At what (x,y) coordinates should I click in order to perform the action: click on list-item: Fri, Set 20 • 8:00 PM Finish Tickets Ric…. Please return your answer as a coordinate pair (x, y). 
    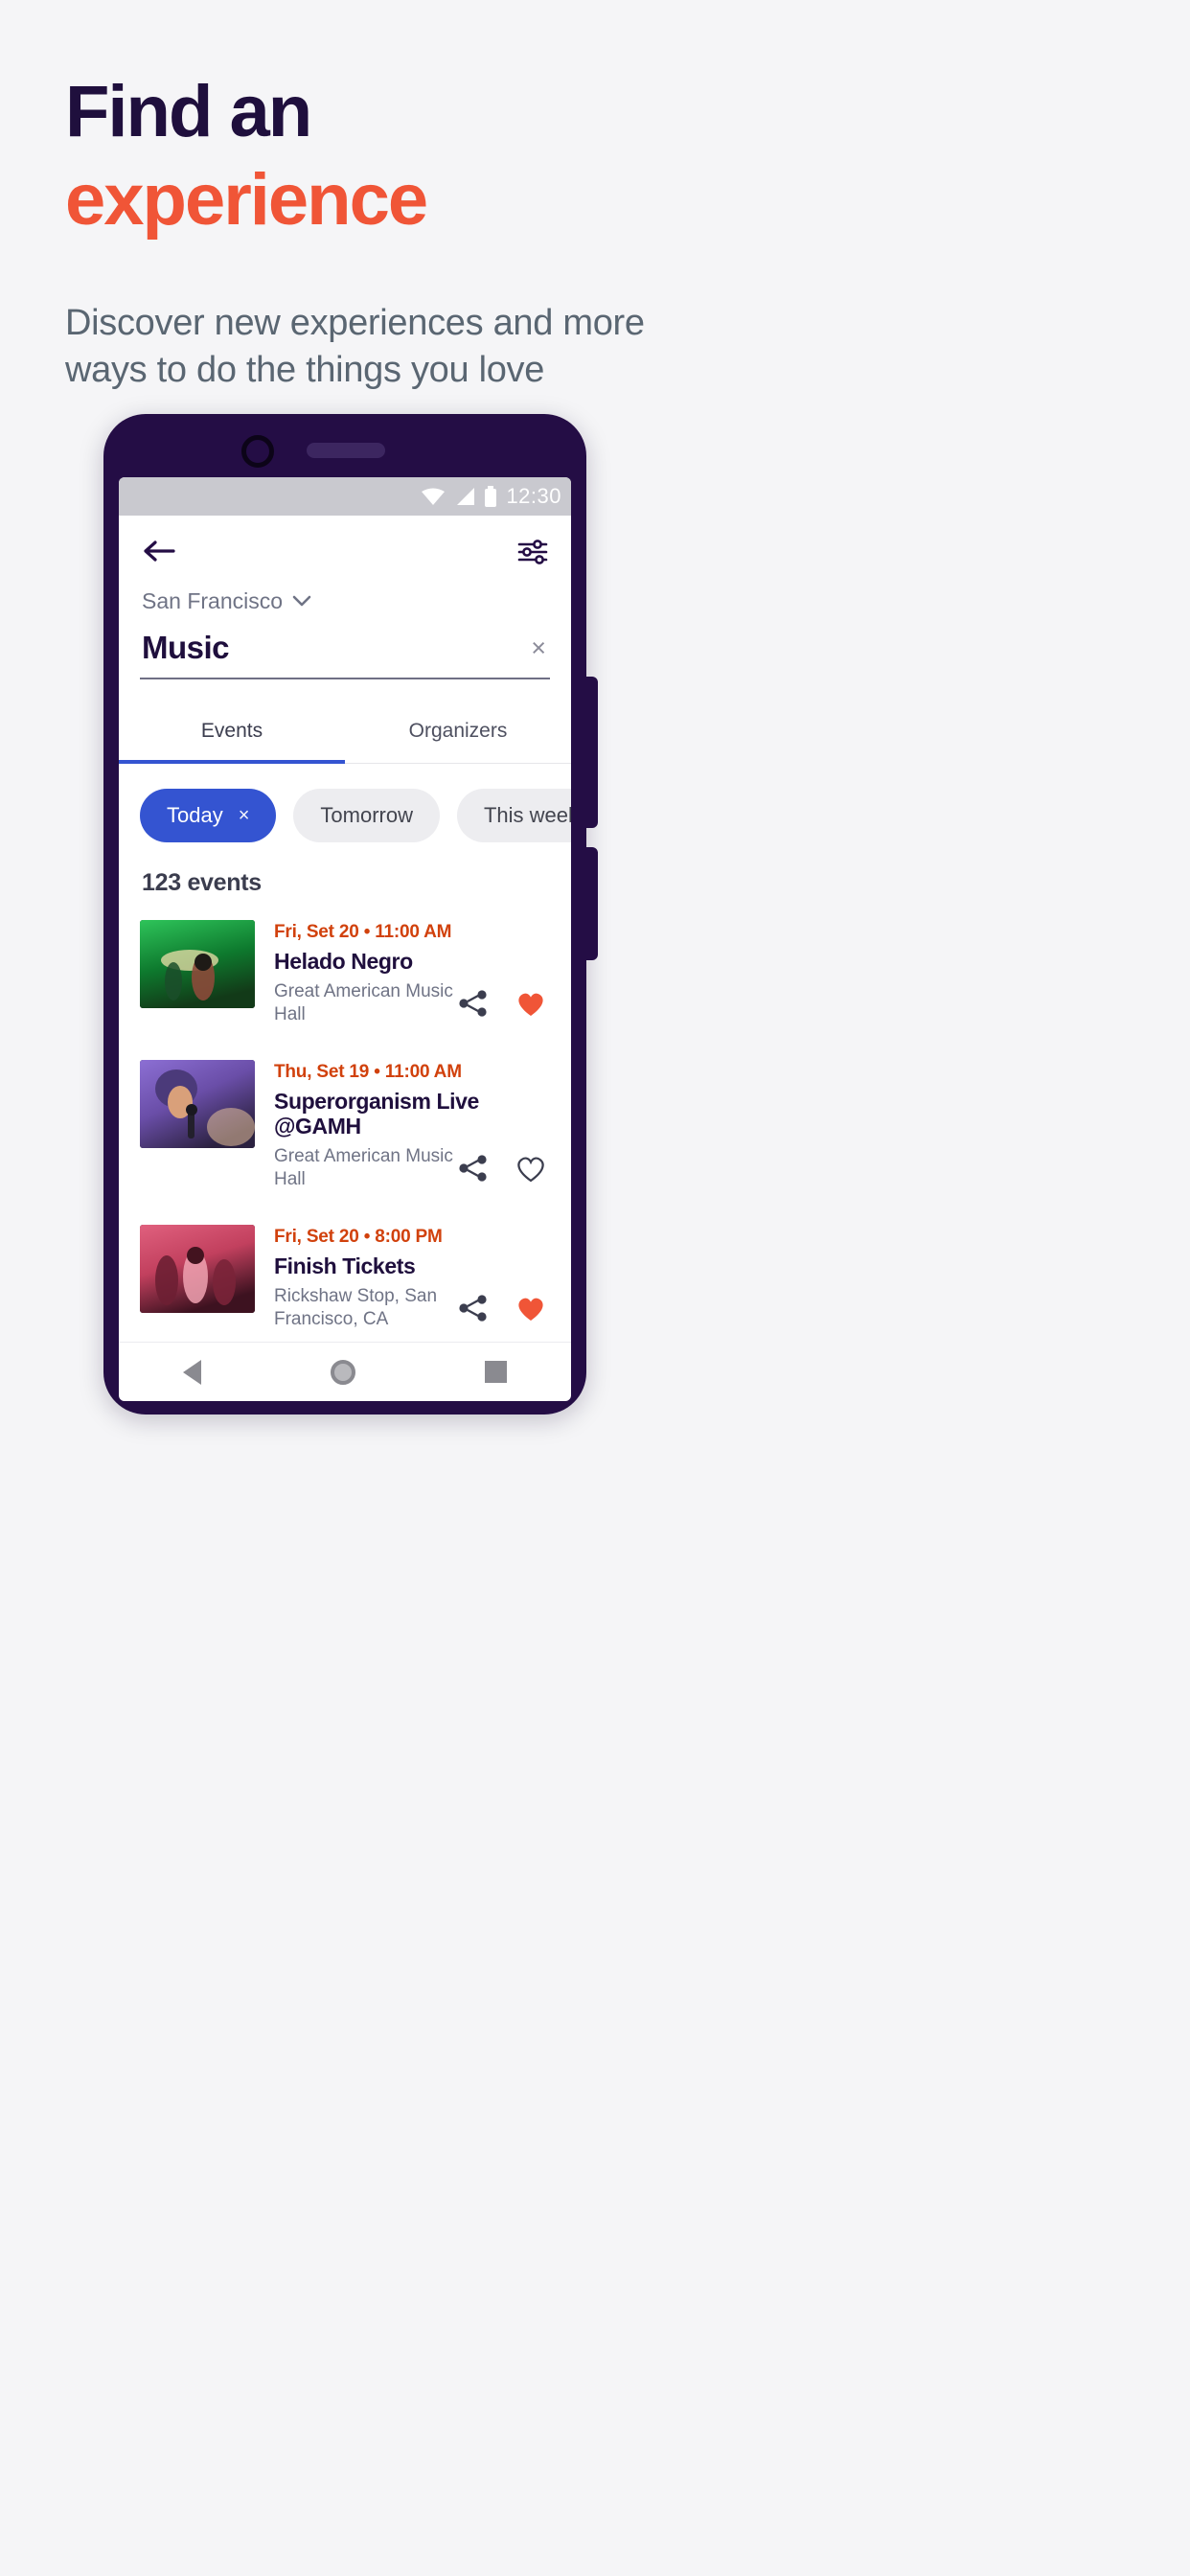
    Looking at the image, I should click on (345, 1282).